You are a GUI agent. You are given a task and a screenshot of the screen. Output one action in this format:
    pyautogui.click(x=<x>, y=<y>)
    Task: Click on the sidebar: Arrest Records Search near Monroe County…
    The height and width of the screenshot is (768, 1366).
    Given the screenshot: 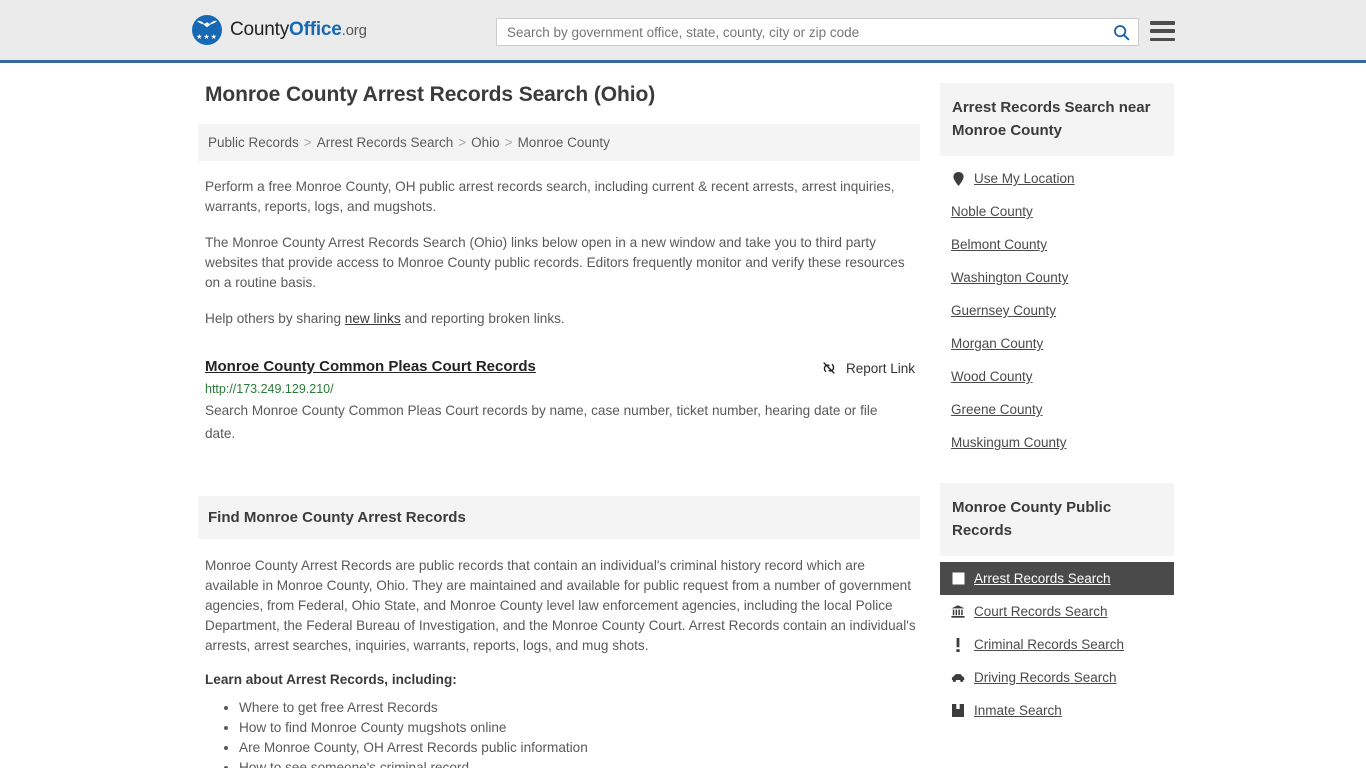 What is the action you would take?
    pyautogui.click(x=1057, y=405)
    